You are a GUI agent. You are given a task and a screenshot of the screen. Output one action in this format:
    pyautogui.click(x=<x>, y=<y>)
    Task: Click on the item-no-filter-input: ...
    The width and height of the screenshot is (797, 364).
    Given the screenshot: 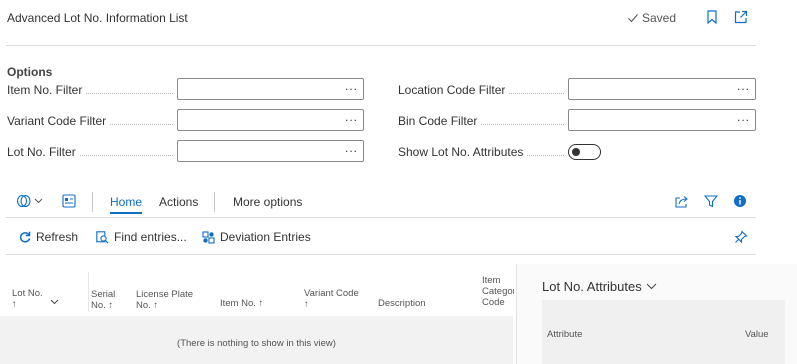 What is the action you would take?
    pyautogui.click(x=270, y=89)
    